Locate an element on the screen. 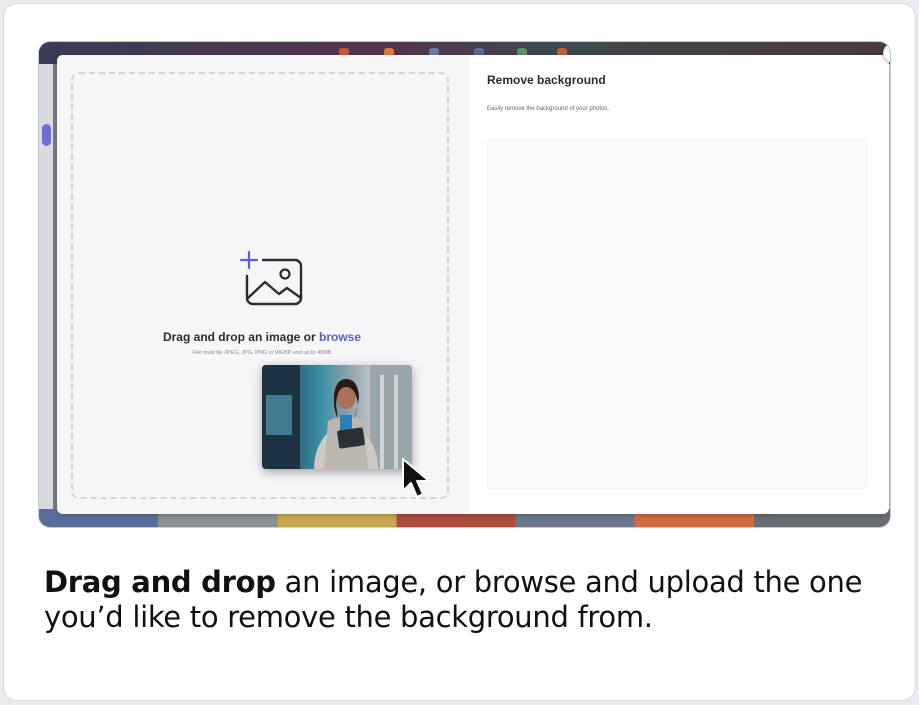 The height and width of the screenshot is (705, 919). image-plus-icon is located at coordinates (271, 278).